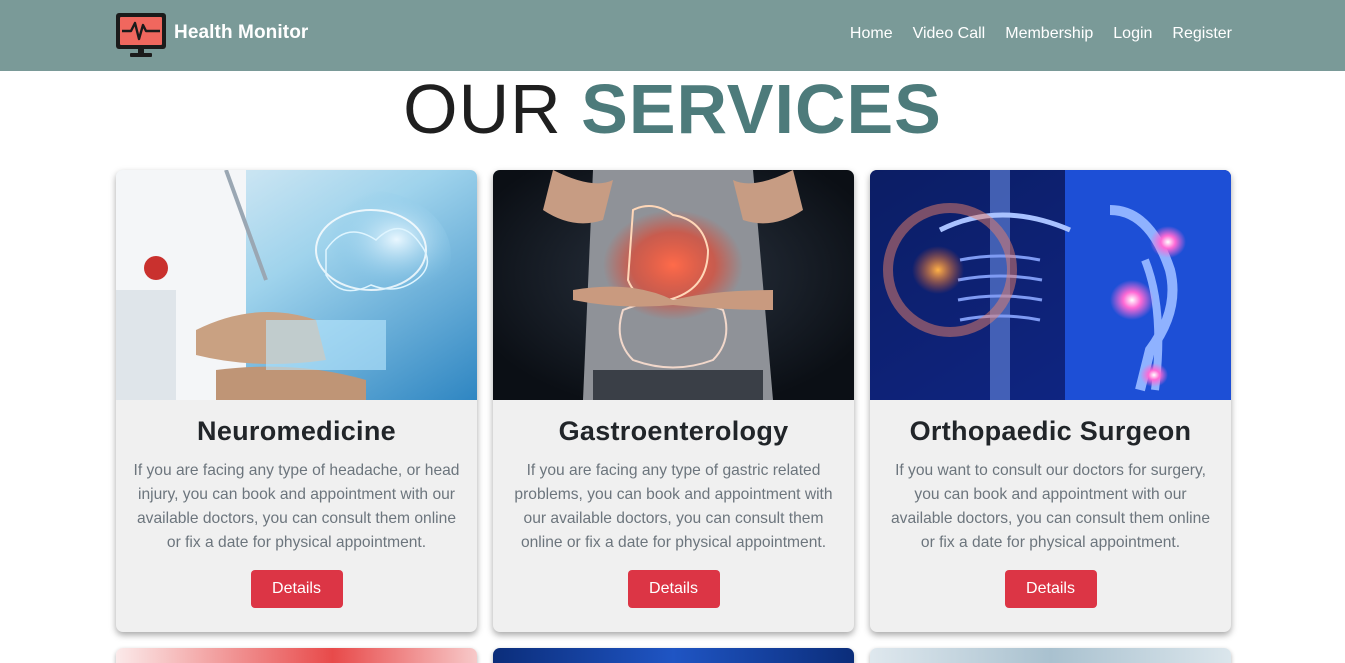 This screenshot has width=1345, height=663. I want to click on stomach-pain-illustration-image, so click(673, 285).